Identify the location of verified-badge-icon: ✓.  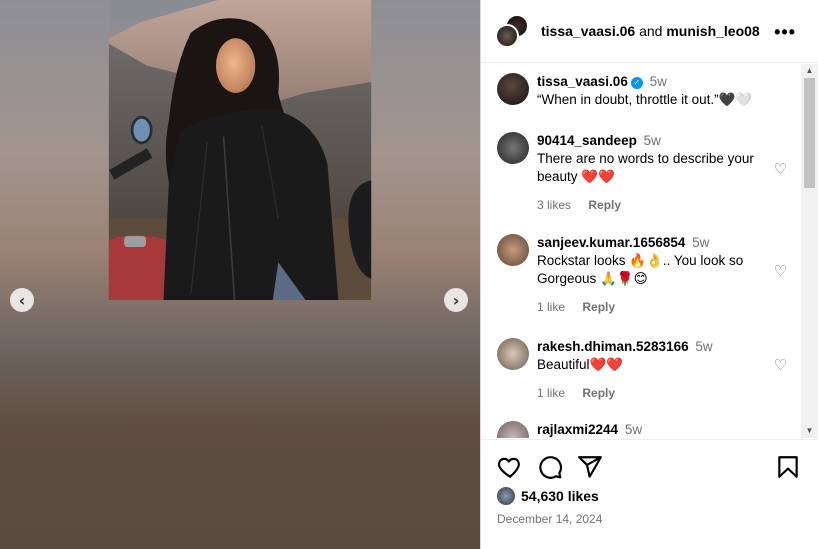
(636, 83).